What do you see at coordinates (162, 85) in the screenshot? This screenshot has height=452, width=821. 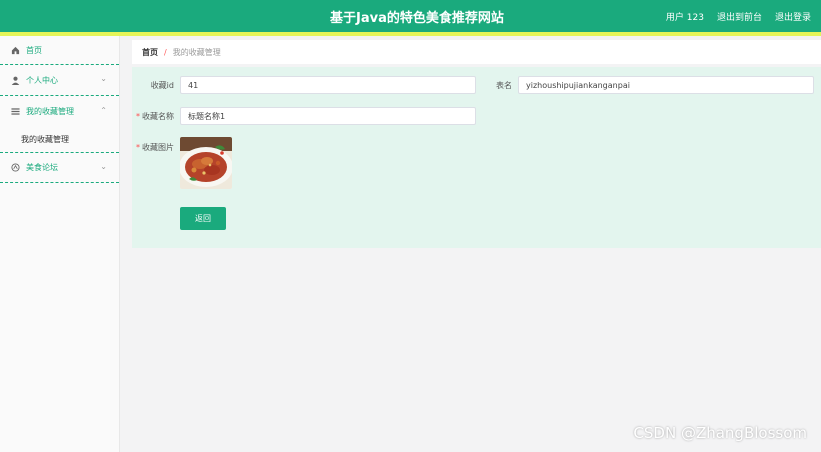 I see `collect-id-label: 收藏id` at bounding box center [162, 85].